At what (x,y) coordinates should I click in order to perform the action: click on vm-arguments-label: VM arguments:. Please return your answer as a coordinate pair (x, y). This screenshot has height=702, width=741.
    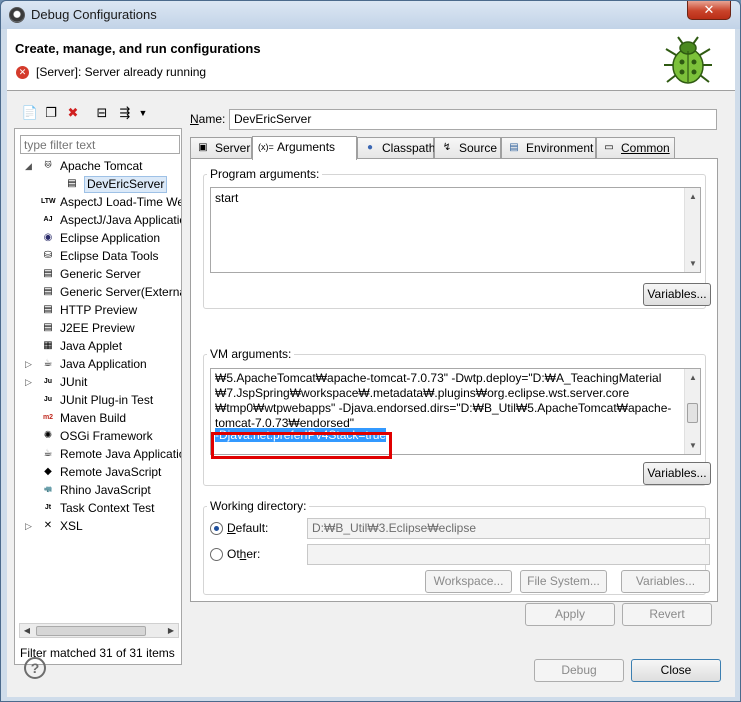
    Looking at the image, I should click on (251, 354).